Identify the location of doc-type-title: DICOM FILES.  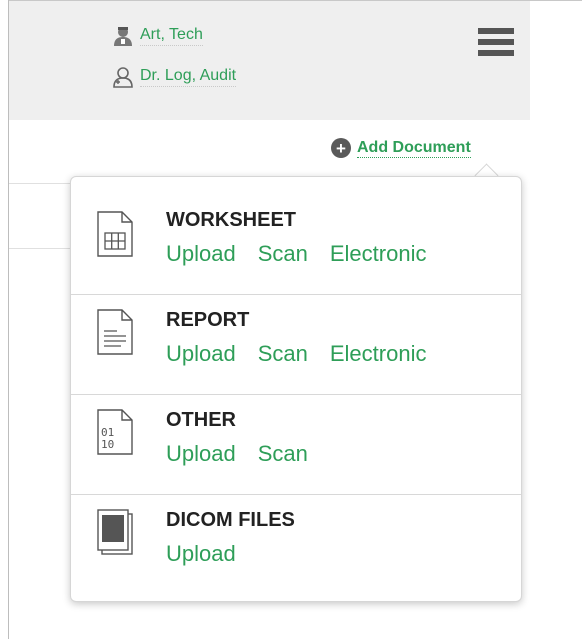
(230, 520).